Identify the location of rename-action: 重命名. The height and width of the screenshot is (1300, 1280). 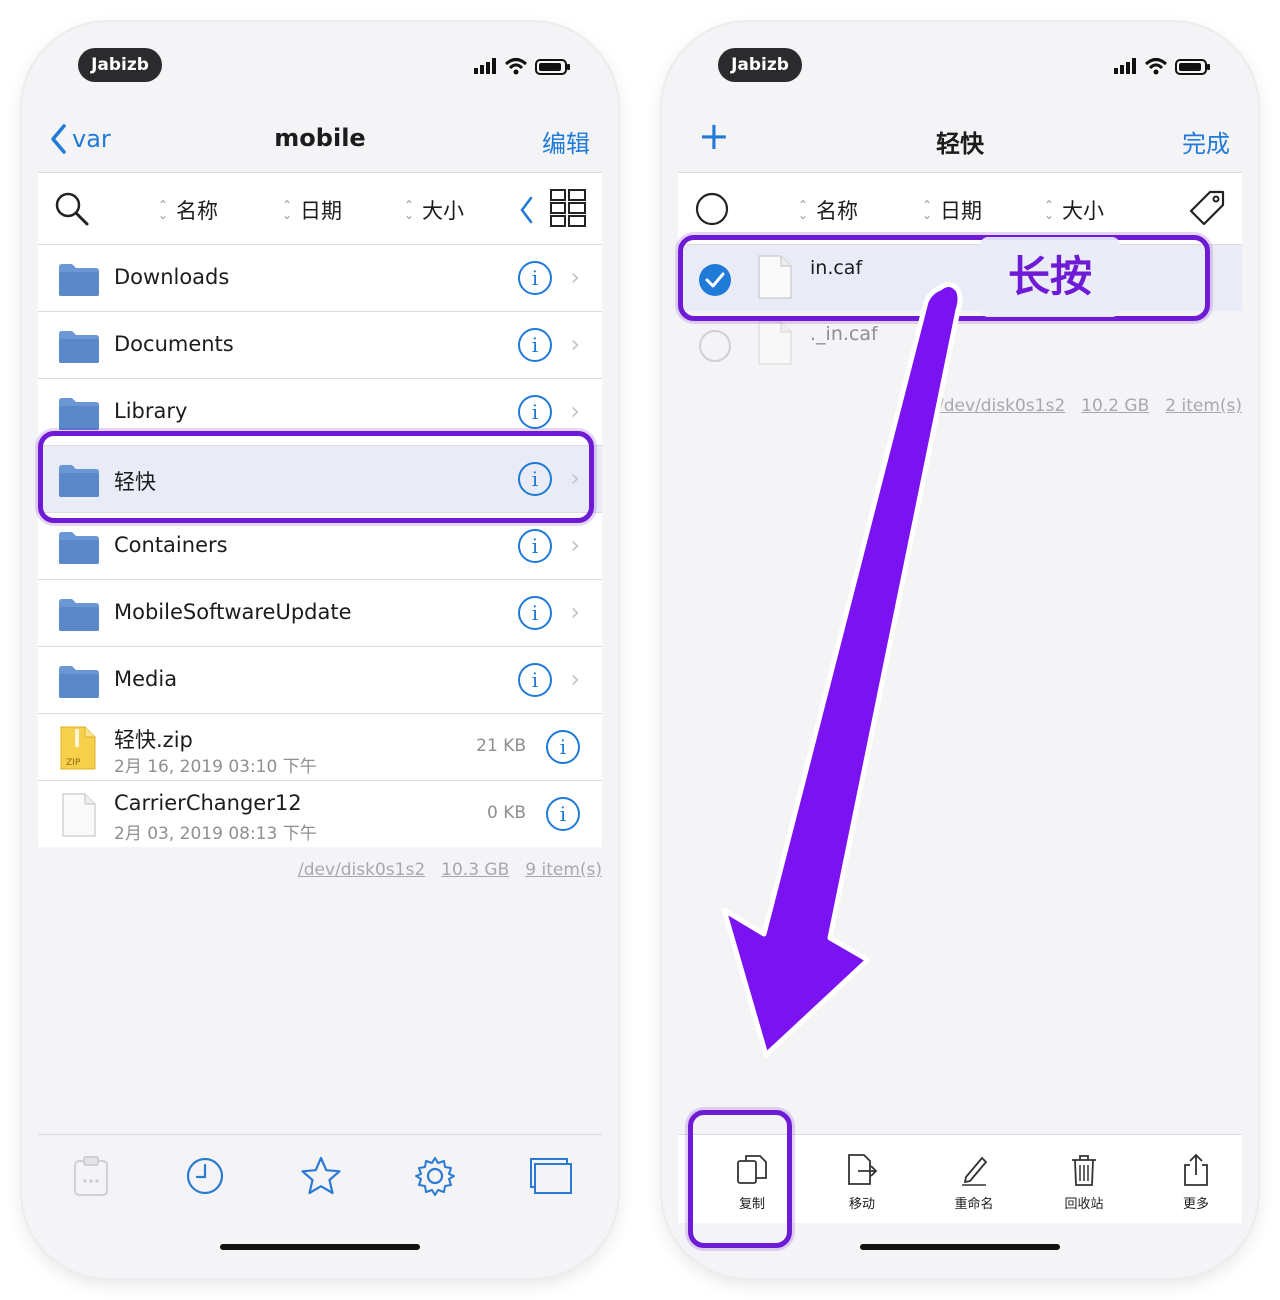
(974, 1182).